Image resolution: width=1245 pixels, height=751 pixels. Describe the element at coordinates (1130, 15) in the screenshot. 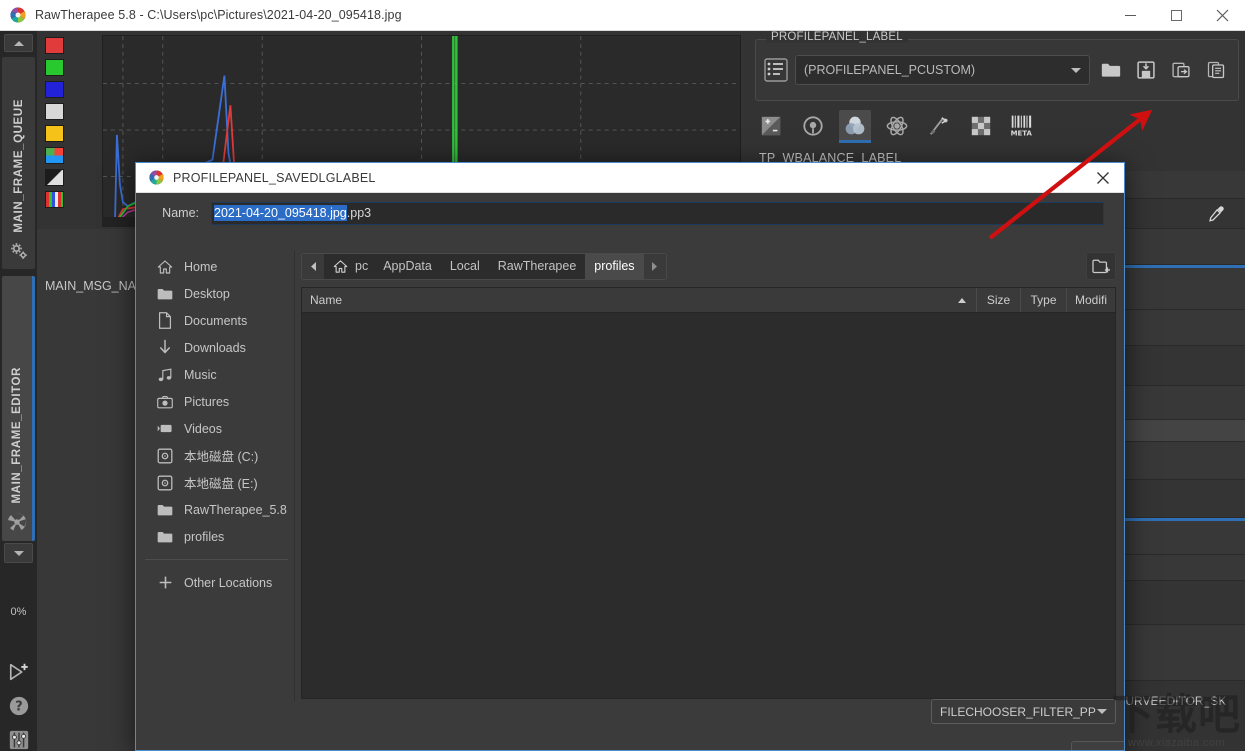

I see `window-minimize-button` at that location.